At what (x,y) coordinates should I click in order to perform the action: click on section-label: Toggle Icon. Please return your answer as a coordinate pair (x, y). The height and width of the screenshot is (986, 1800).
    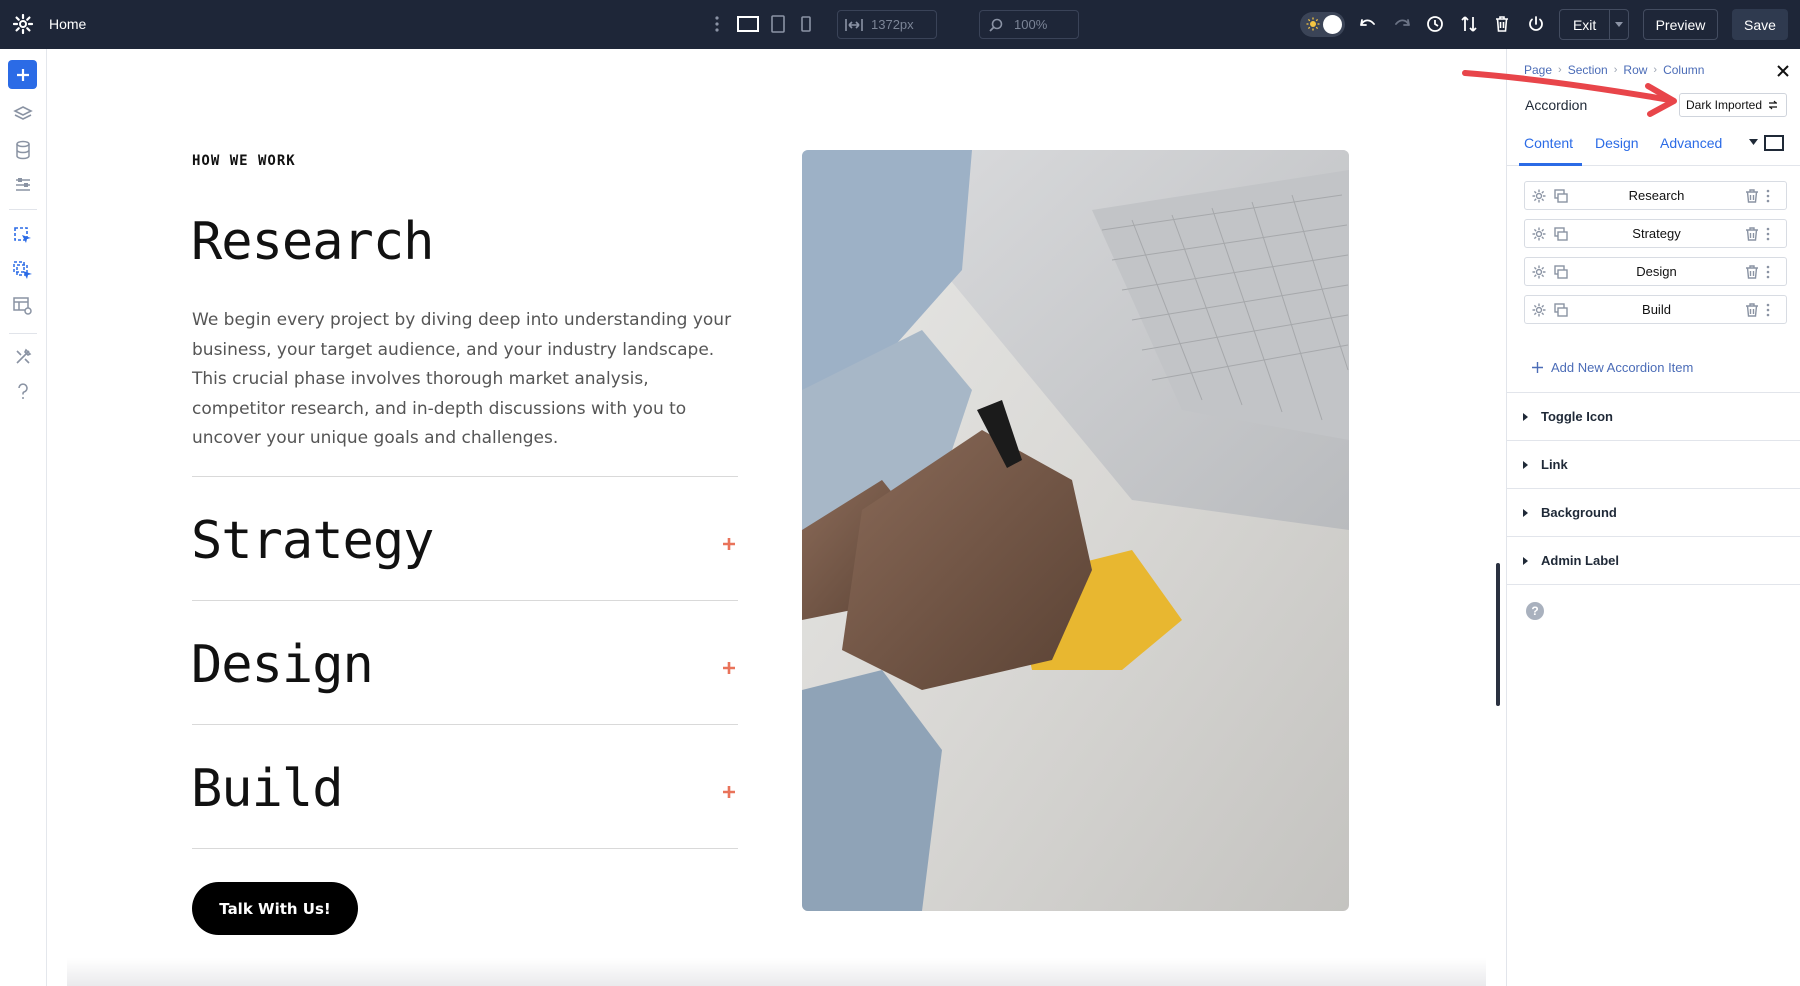
    Looking at the image, I should click on (1577, 416).